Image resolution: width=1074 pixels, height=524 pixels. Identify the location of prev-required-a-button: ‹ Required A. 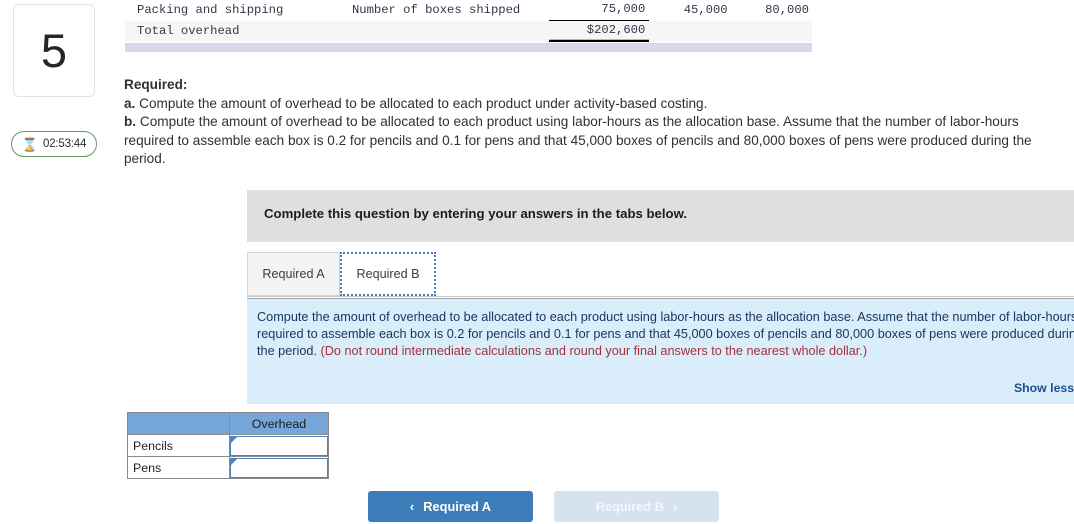
(450, 506).